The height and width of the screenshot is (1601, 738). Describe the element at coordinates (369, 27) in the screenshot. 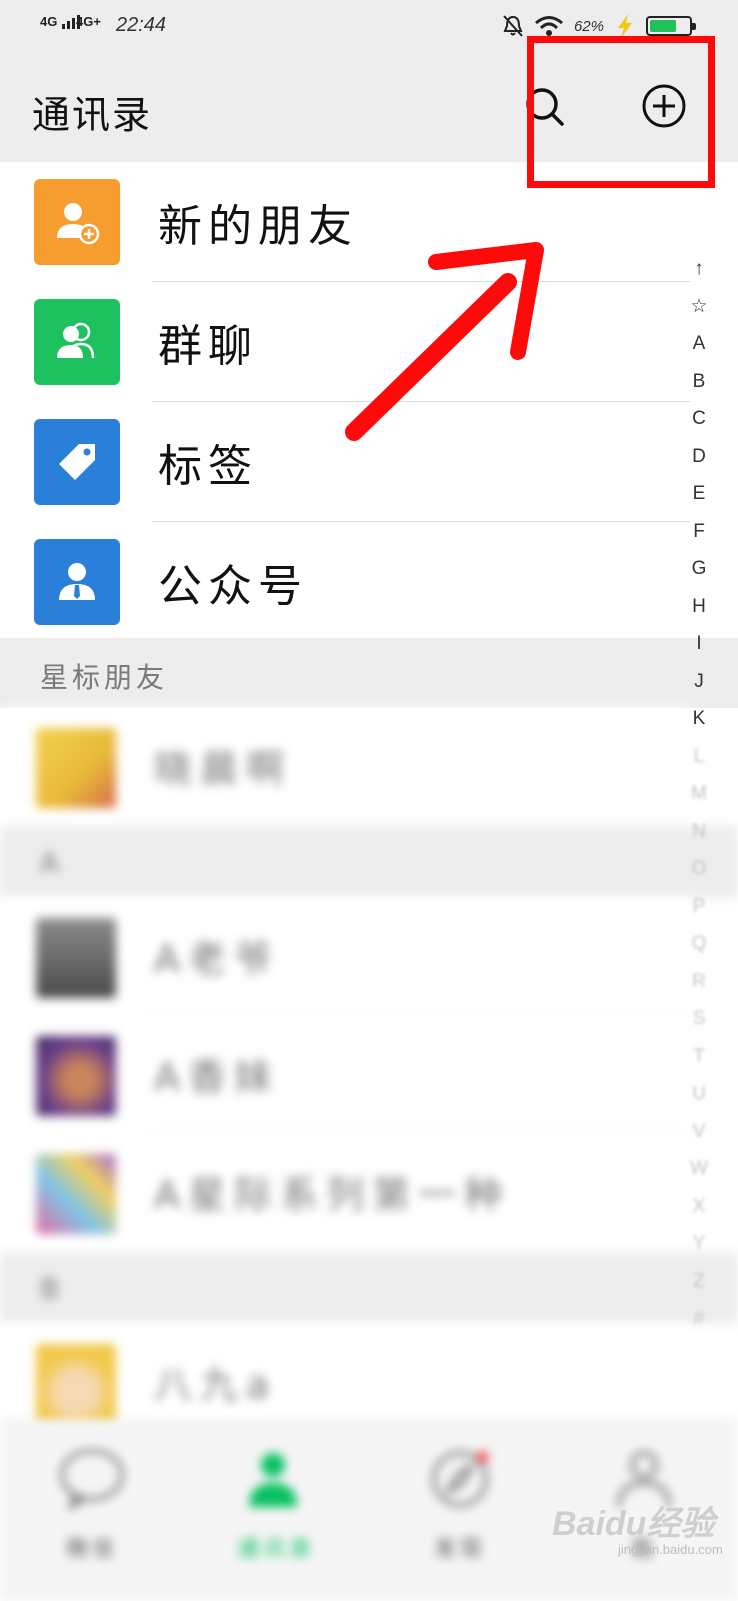

I see `status-bar: 4G 4G+ 22:44 62%` at that location.